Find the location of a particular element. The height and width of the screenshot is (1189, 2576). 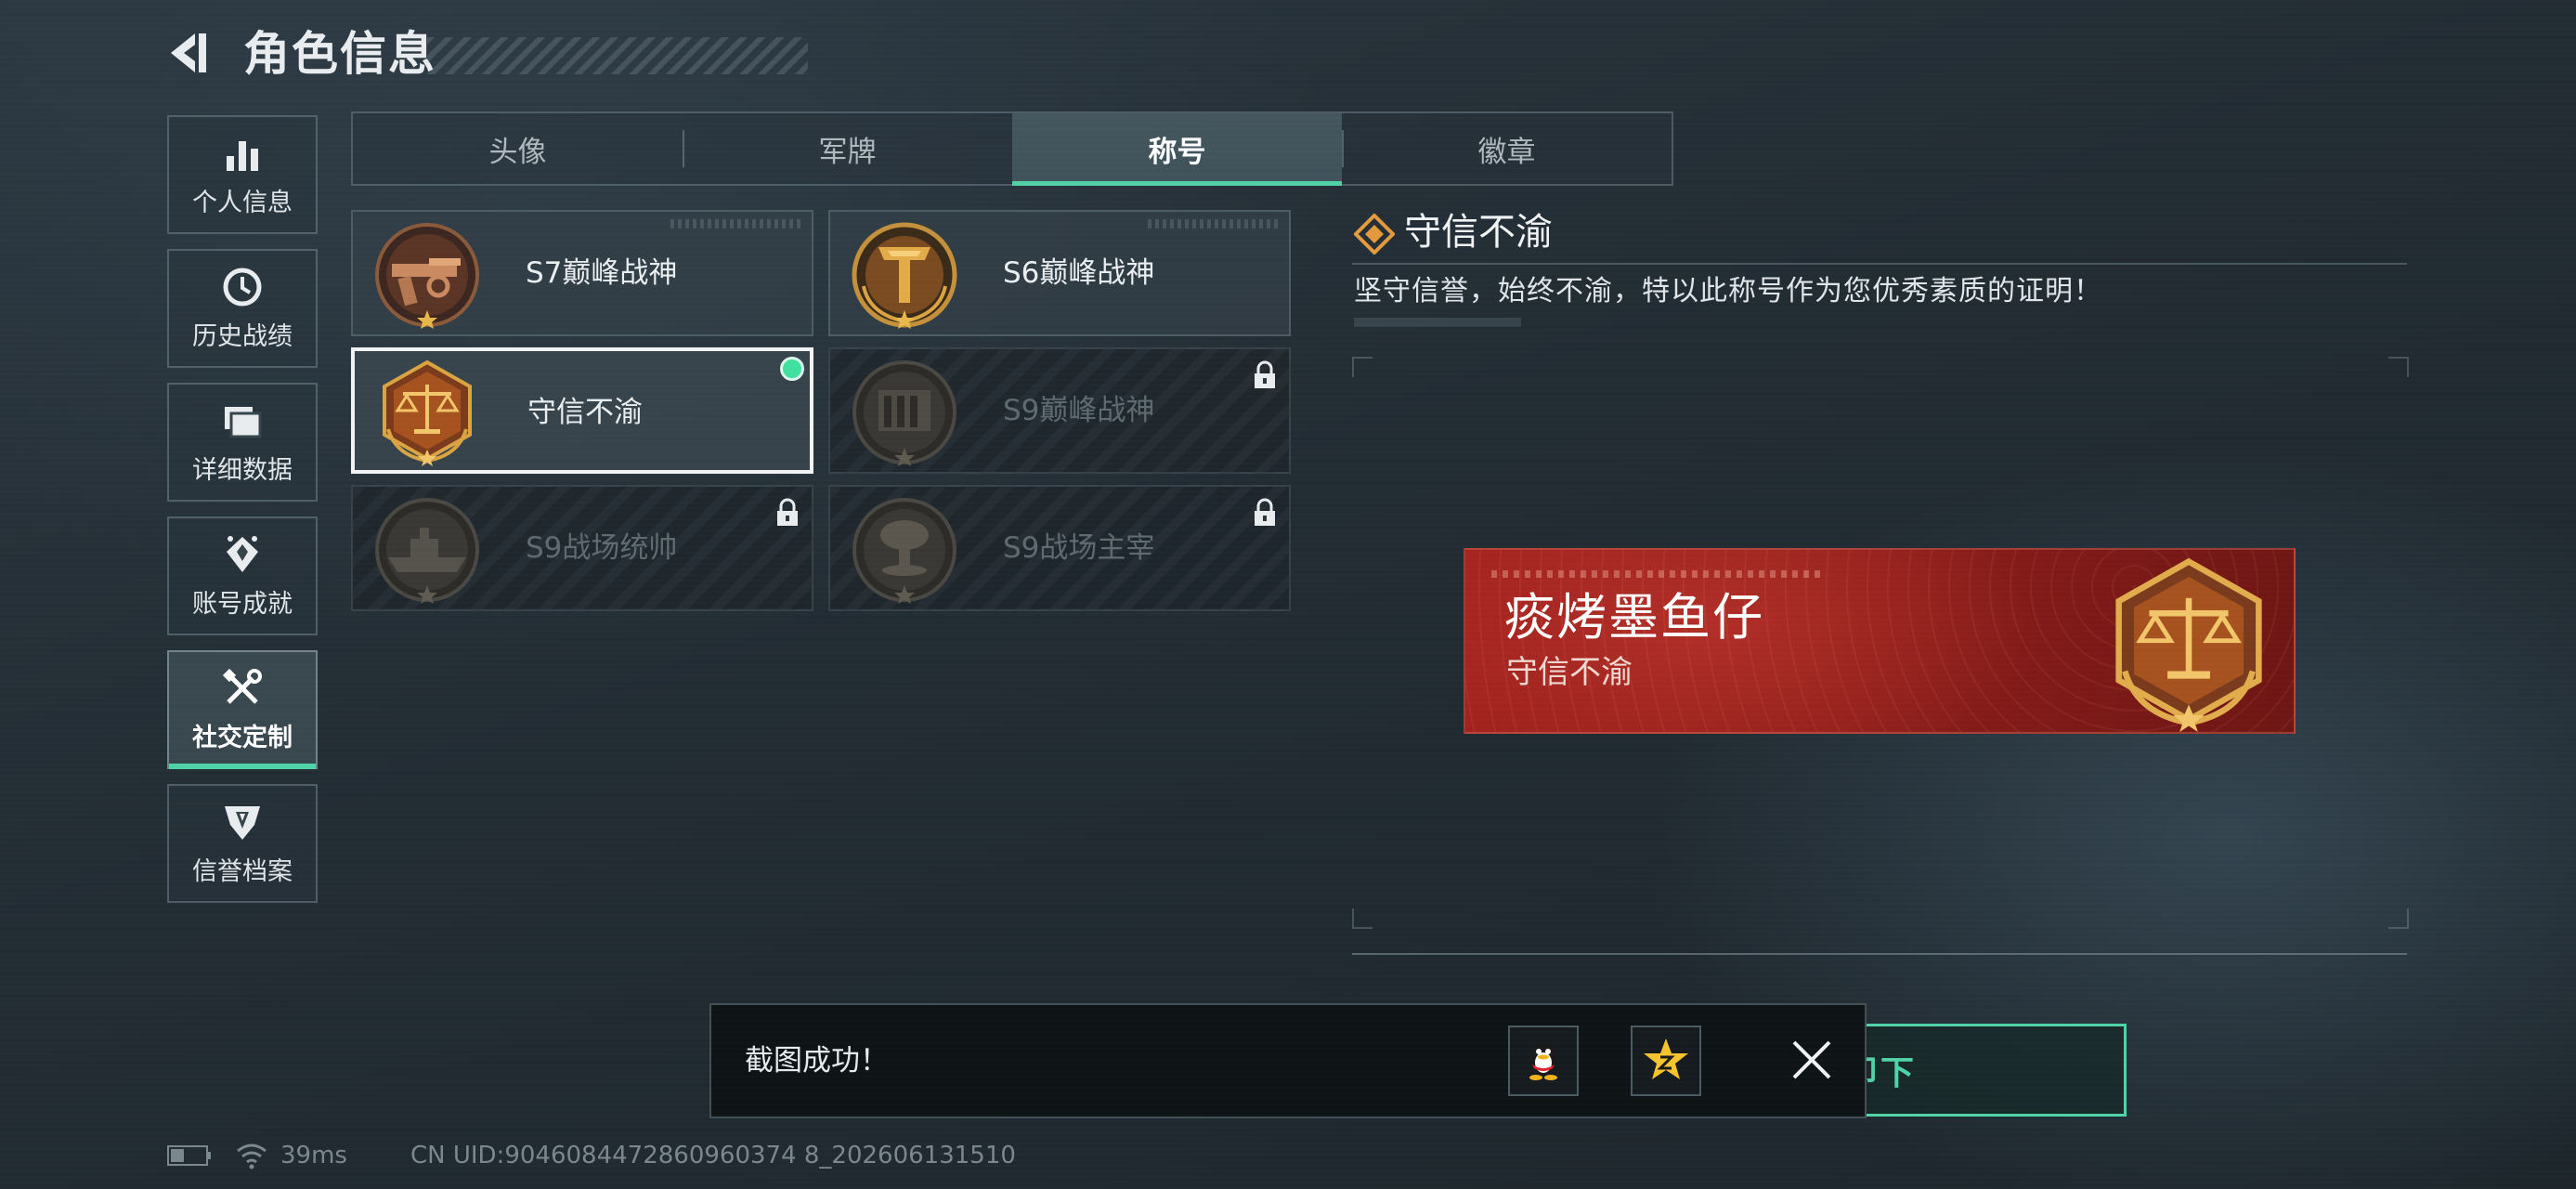

nav-item-label: 详细数据 is located at coordinates (243, 470).